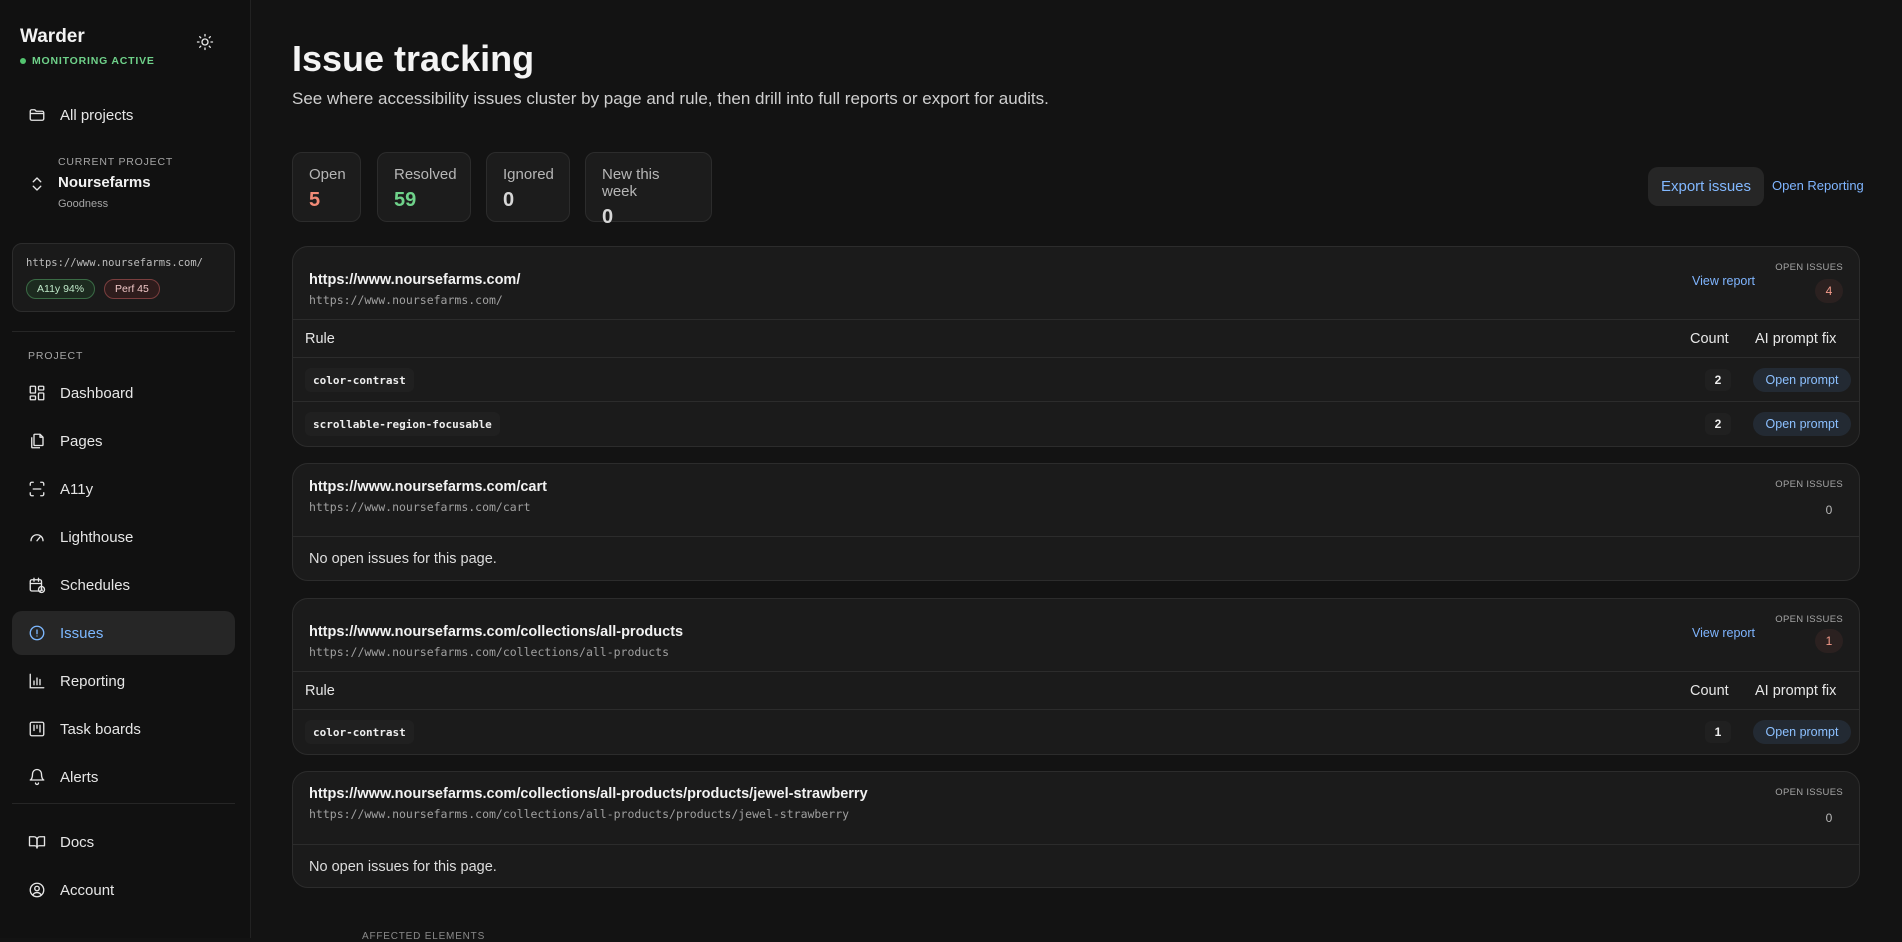  I want to click on sidebar-item-lighthouse: Lighthouse, so click(123, 537).